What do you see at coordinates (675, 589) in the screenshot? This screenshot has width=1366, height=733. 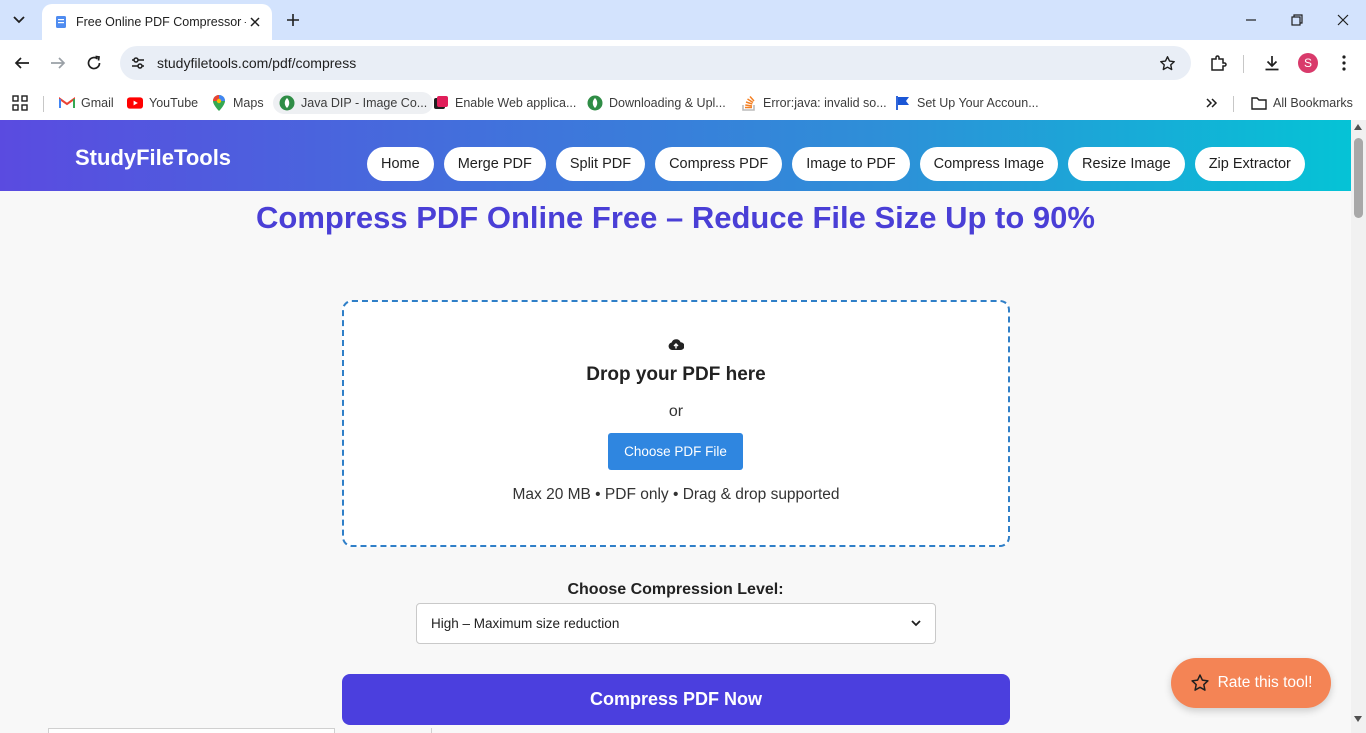 I see `compression-level-label: Choose Compression Level:` at bounding box center [675, 589].